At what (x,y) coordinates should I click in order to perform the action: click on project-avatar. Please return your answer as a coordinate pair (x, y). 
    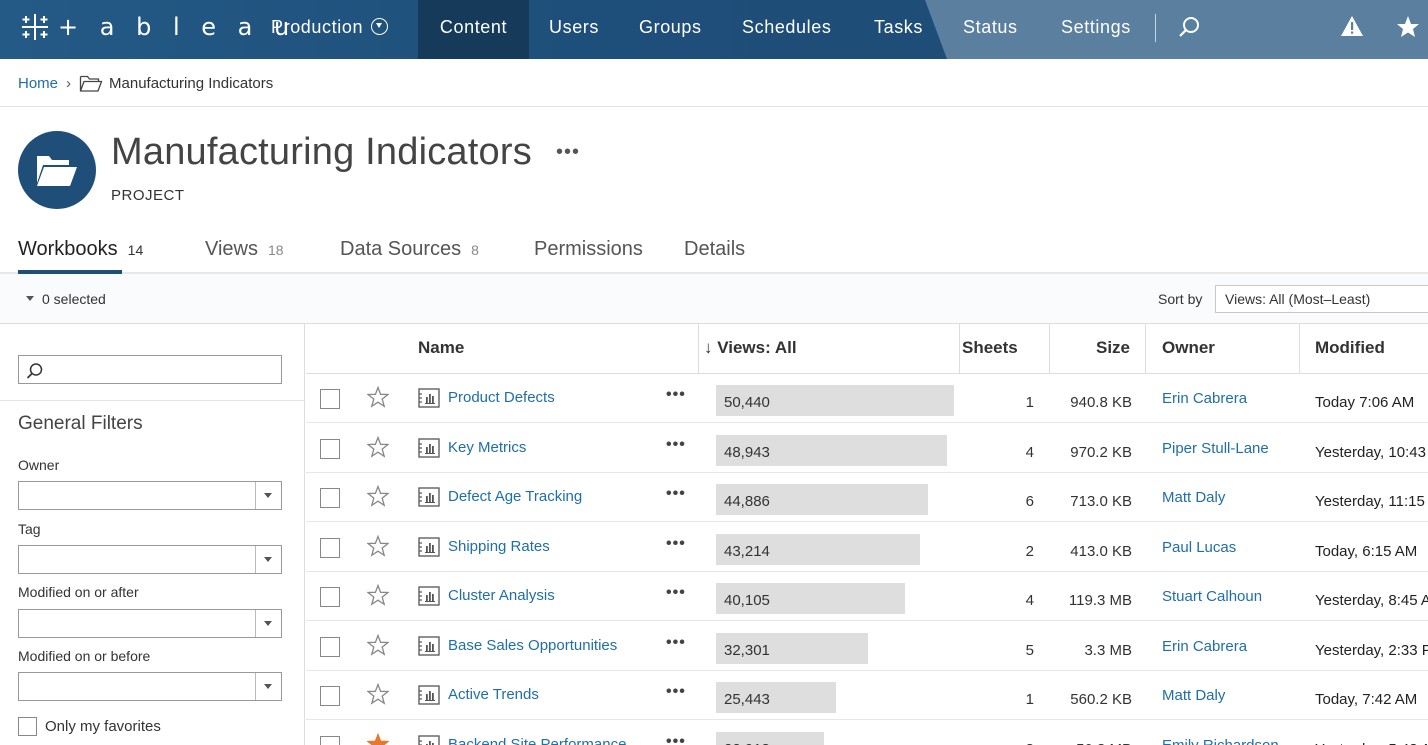
    Looking at the image, I should click on (57, 170).